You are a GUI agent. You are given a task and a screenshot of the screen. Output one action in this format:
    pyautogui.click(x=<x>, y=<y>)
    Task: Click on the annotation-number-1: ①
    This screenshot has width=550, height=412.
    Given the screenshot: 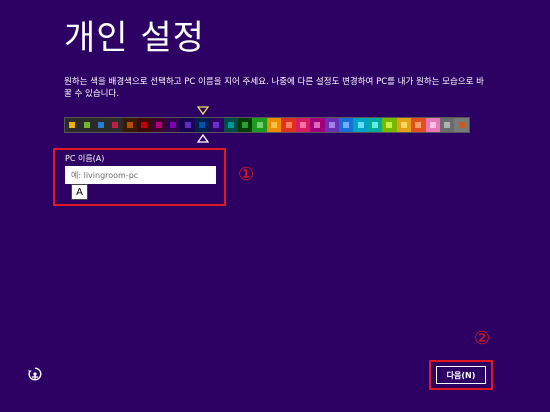 What is the action you would take?
    pyautogui.click(x=246, y=174)
    